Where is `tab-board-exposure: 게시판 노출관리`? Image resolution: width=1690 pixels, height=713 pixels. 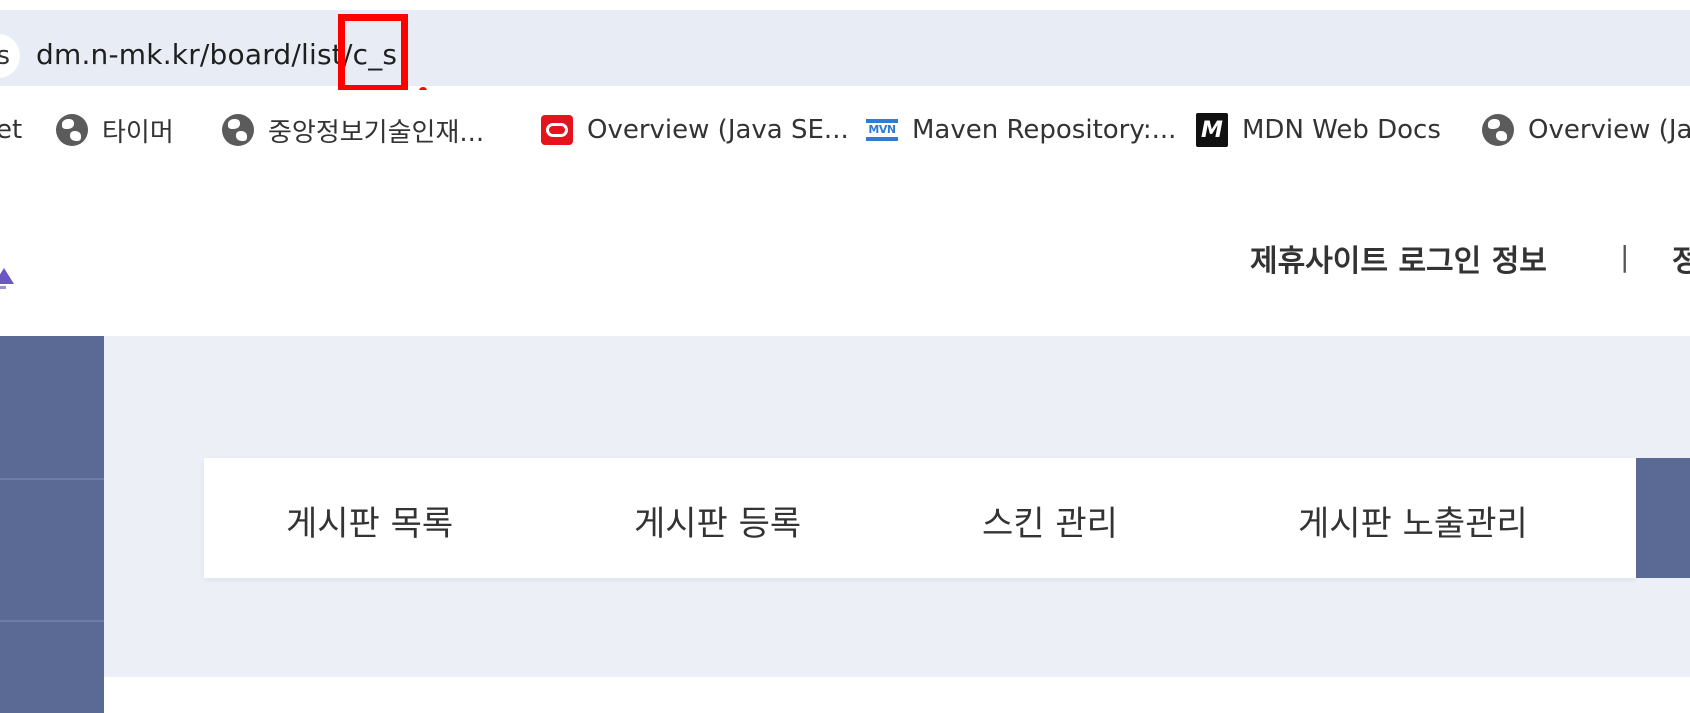 tab-board-exposure: 게시판 노출관리 is located at coordinates (1413, 520).